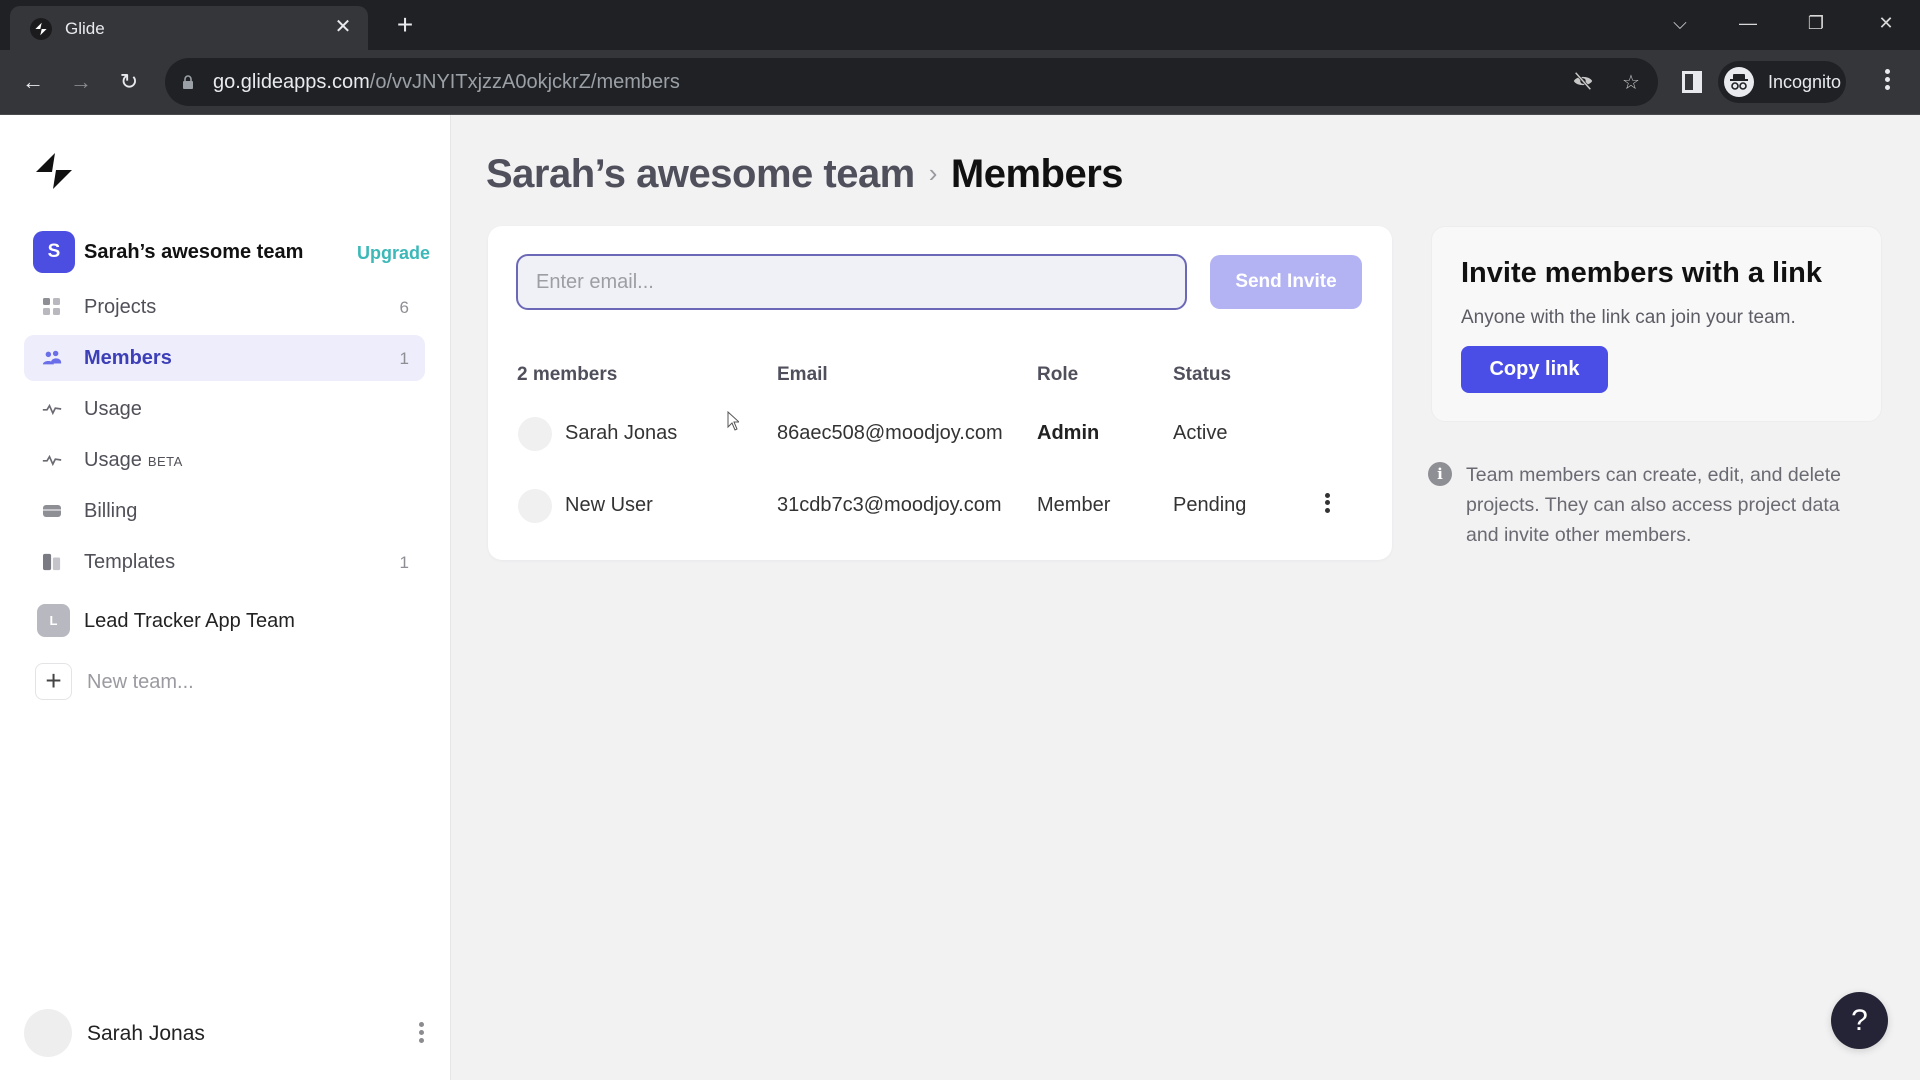  I want to click on mouse-cursor-icon, so click(733, 421).